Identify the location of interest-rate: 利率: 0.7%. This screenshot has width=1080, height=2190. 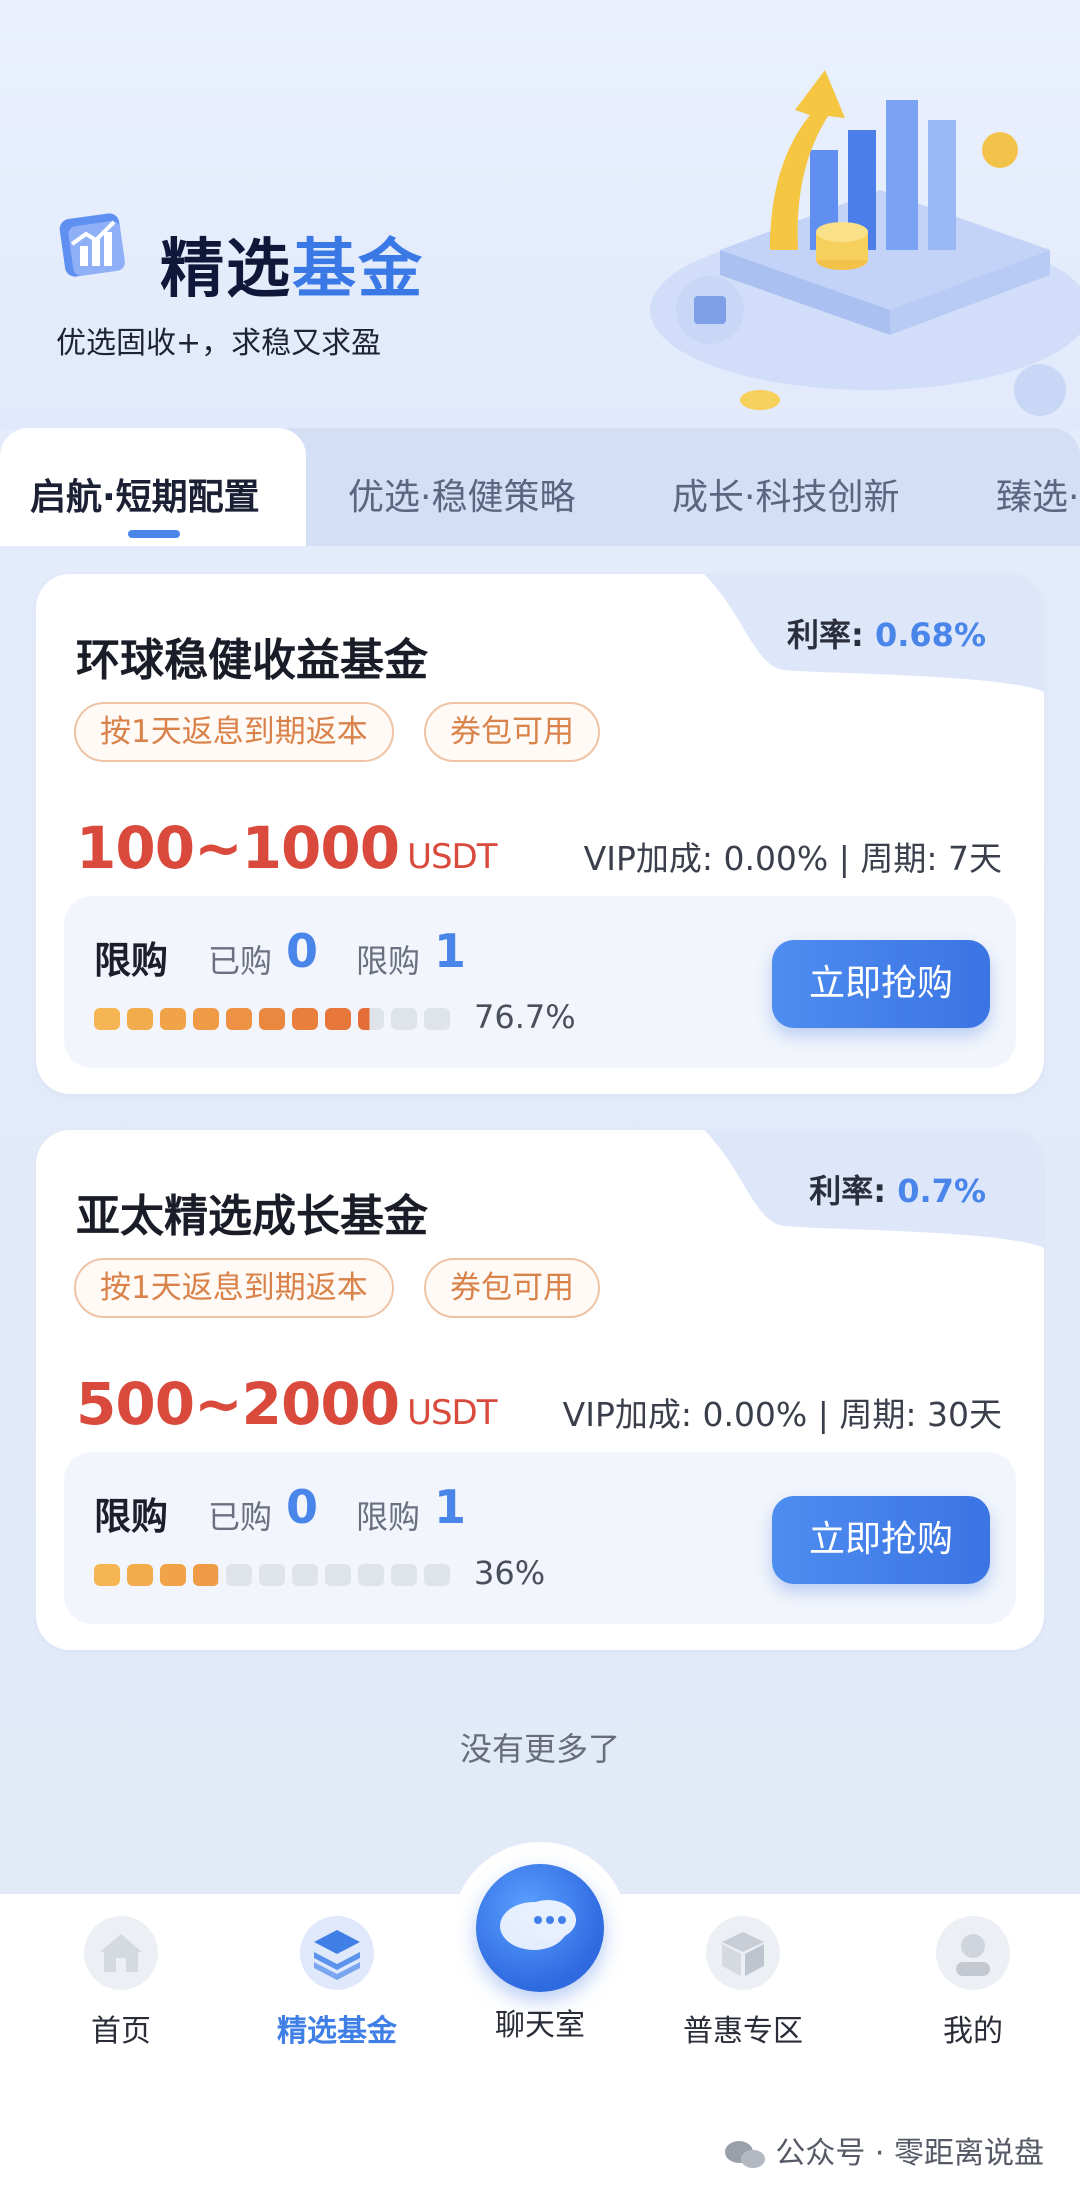
(897, 1191).